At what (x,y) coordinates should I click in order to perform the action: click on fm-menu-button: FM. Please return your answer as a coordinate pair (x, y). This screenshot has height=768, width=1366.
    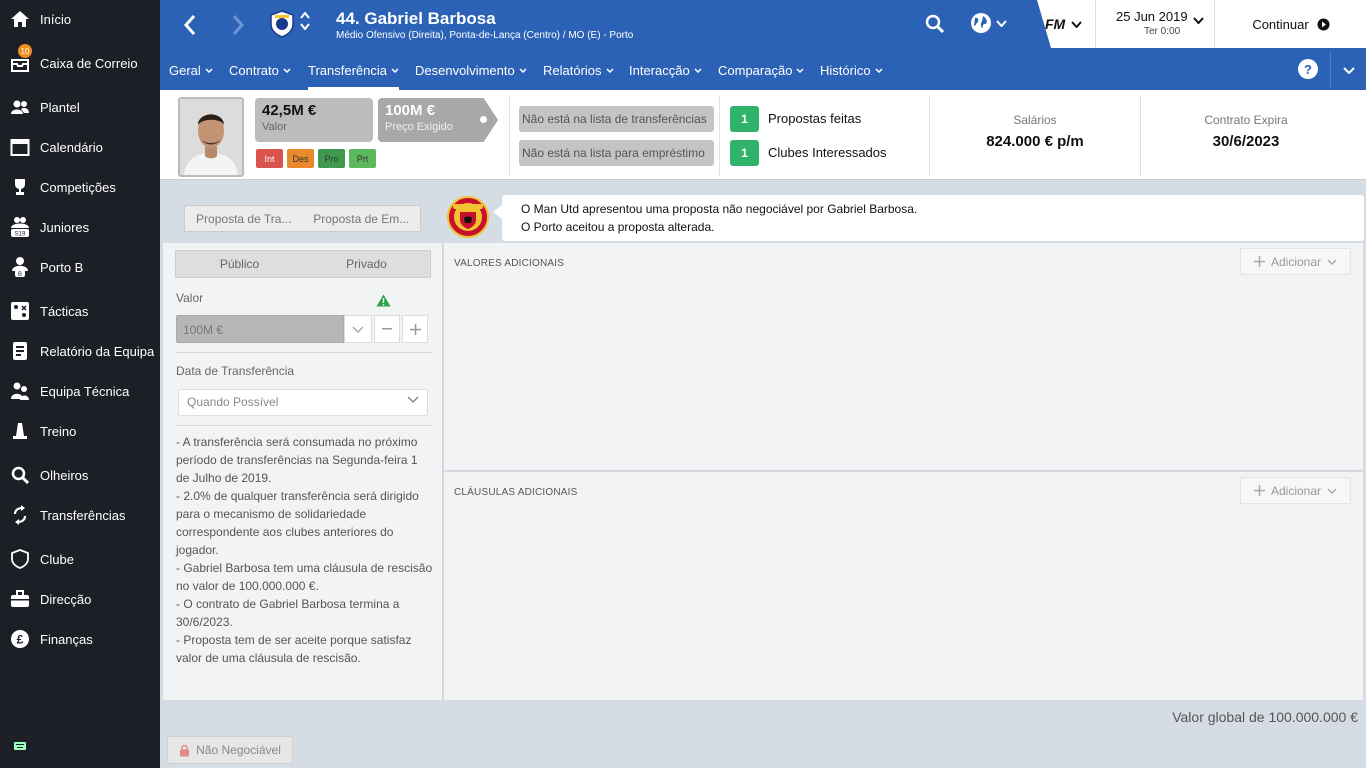
    Looking at the image, I should click on (1063, 24).